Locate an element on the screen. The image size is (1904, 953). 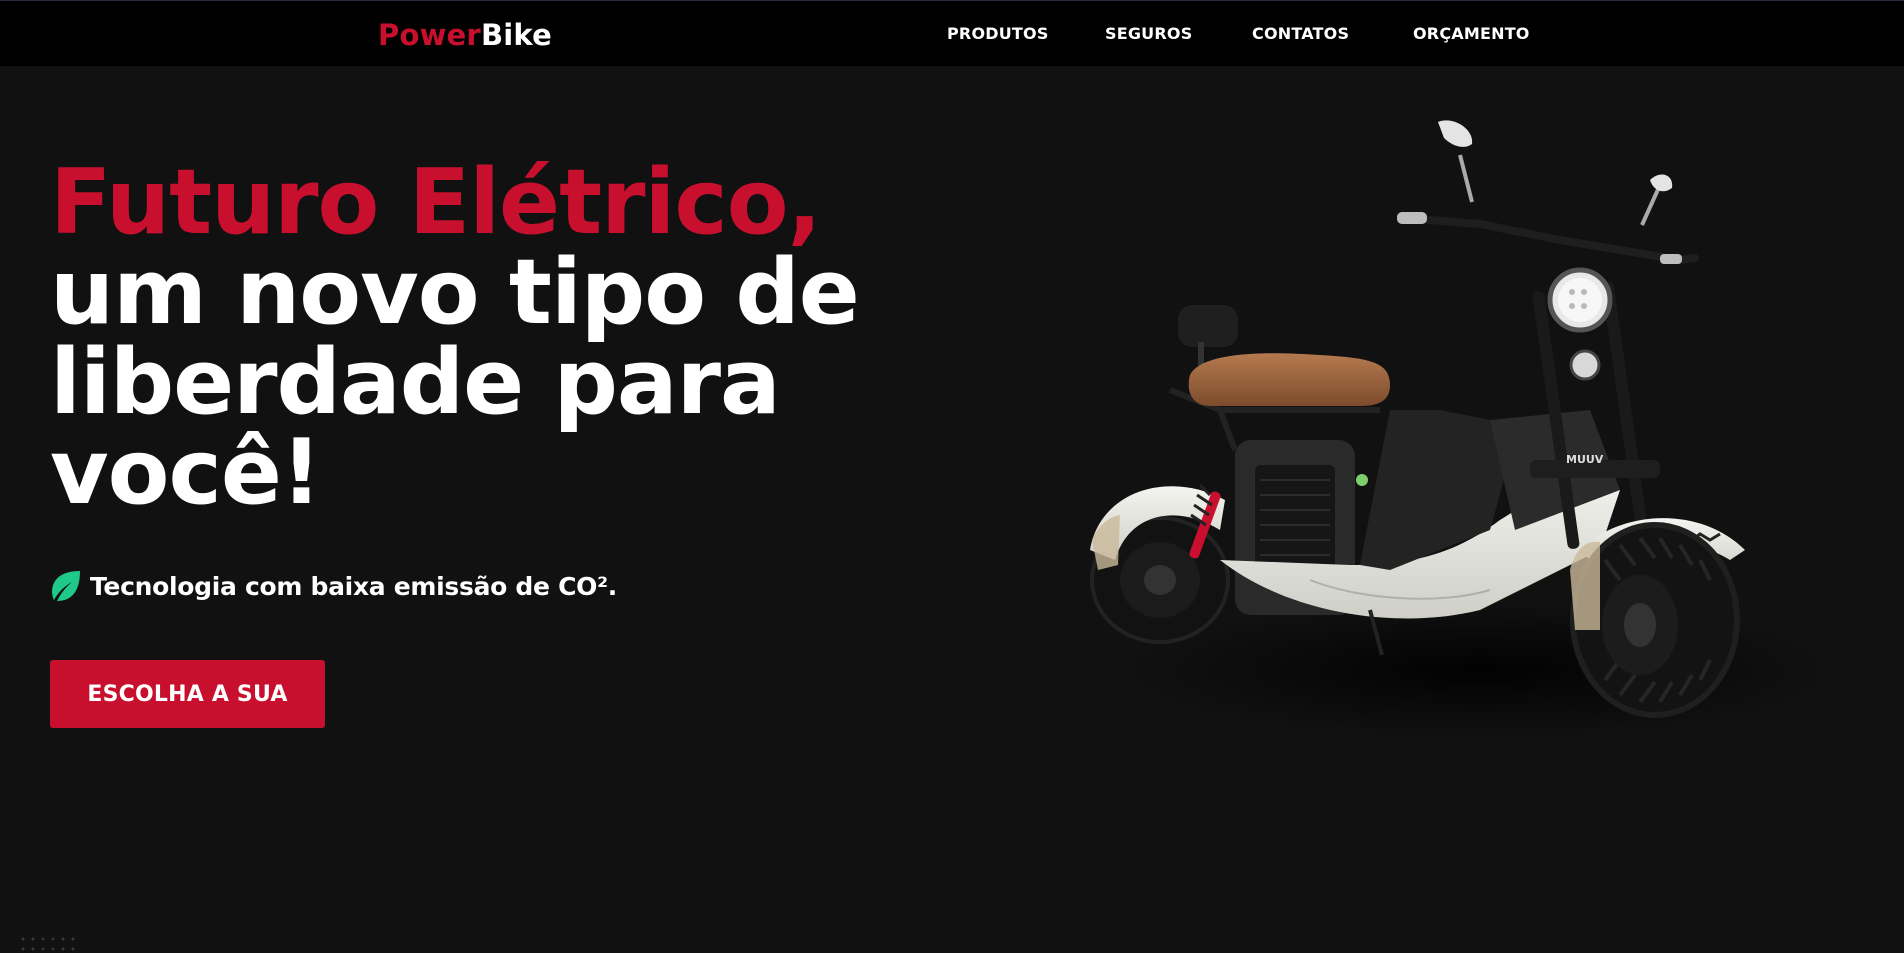
nav-orcamento: ORÇAMENTO is located at coordinates (1471, 34).